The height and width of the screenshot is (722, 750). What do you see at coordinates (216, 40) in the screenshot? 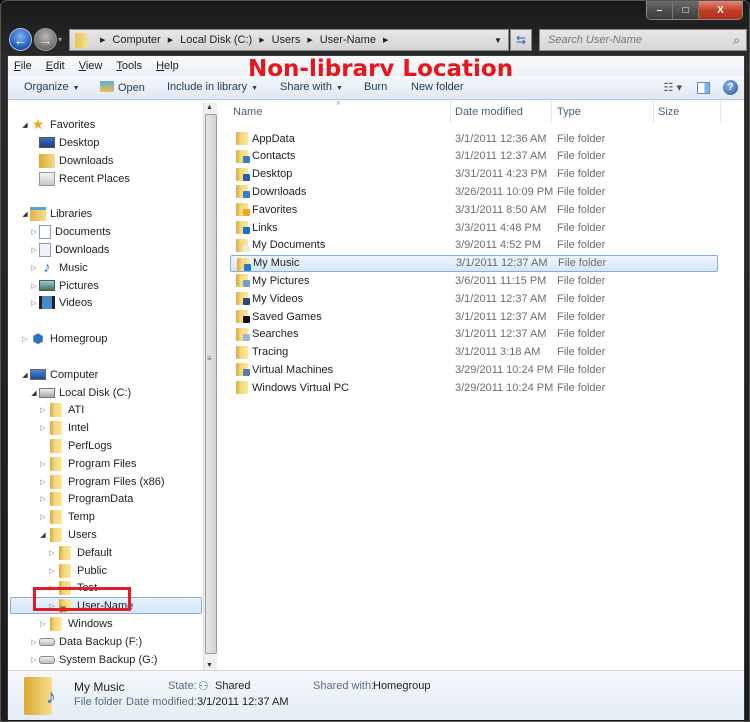
I see `breadcrumb-local-disk: Local Disk (C:)` at bounding box center [216, 40].